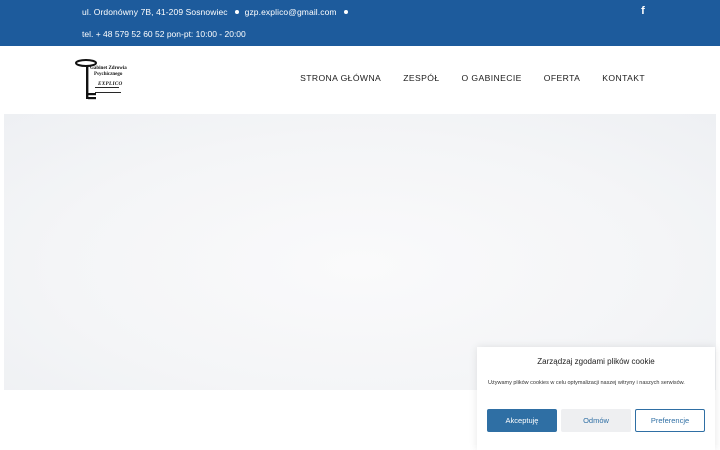 Image resolution: width=720 pixels, height=450 pixels. Describe the element at coordinates (522, 420) in the screenshot. I see `accept-button: Akceptuję` at that location.